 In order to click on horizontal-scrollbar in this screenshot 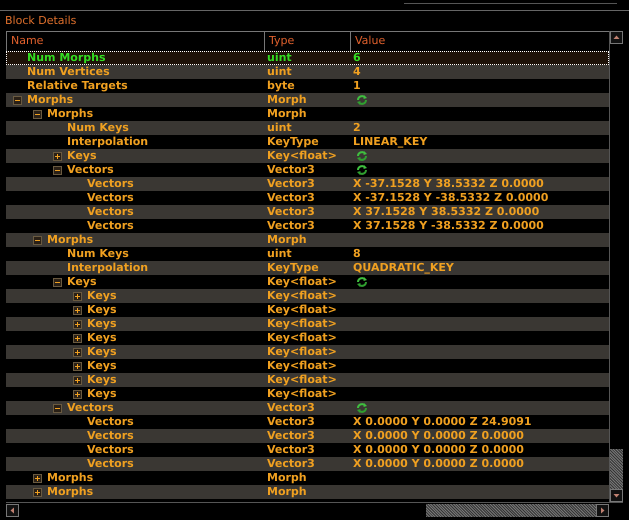, I will do `click(314, 510)`.